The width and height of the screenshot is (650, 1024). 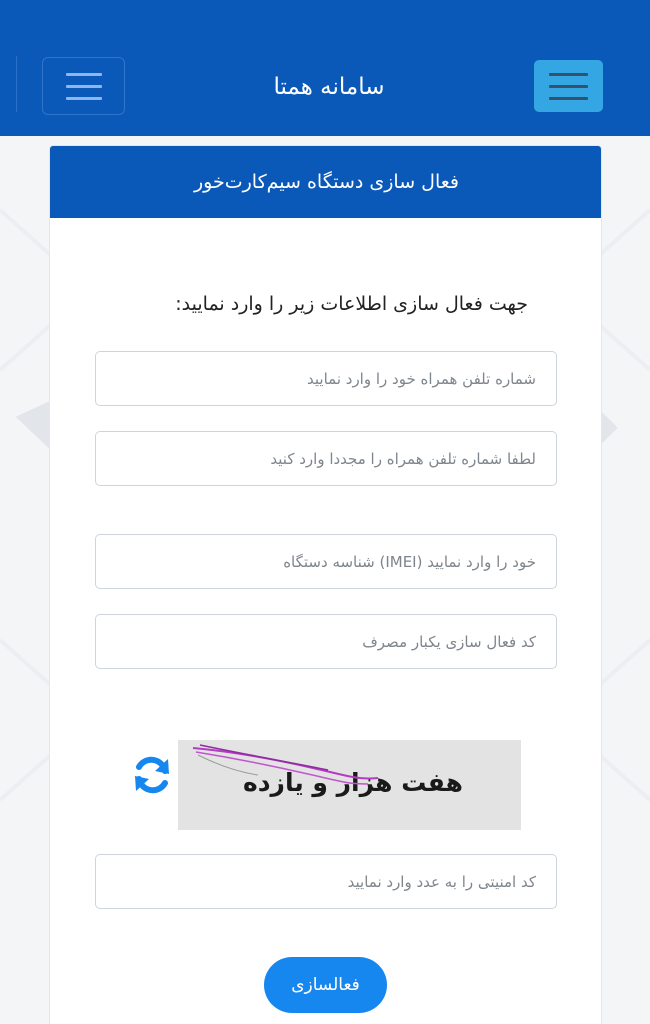 I want to click on phone-input, so click(x=326, y=378).